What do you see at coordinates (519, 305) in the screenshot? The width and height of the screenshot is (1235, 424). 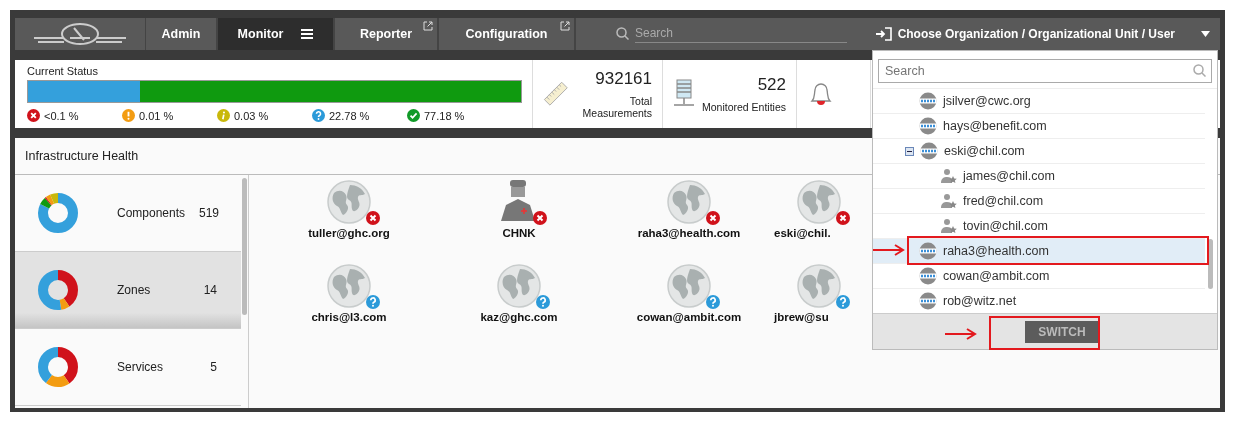 I see `zone-tile: kaz@ghc.com` at bounding box center [519, 305].